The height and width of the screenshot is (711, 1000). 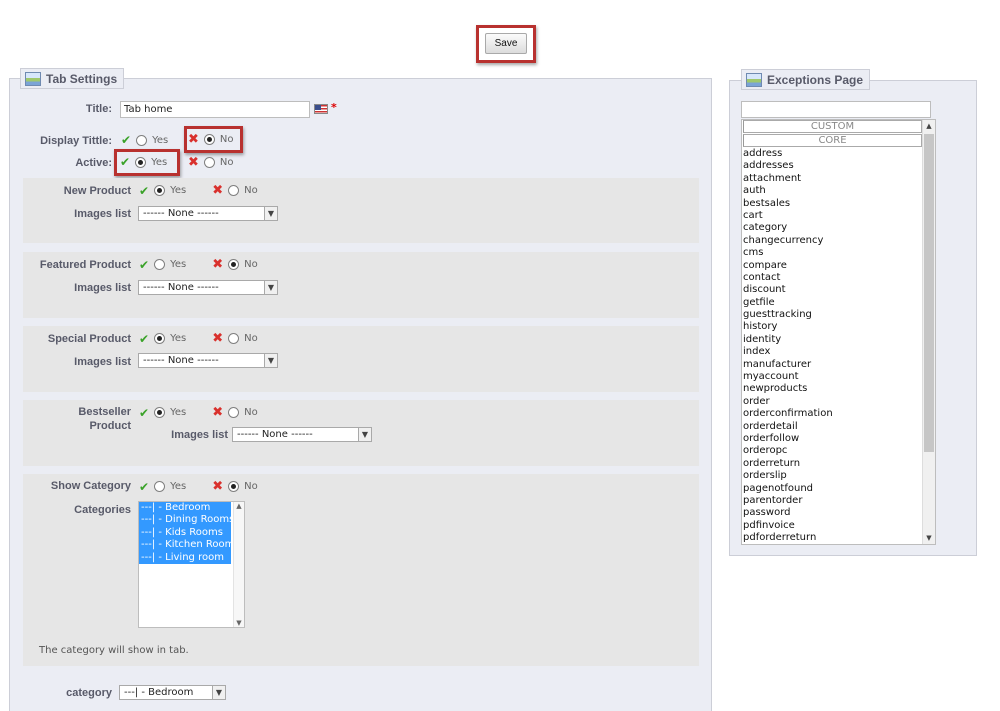 I want to click on exceptions-scroll-thumb, so click(x=929, y=293).